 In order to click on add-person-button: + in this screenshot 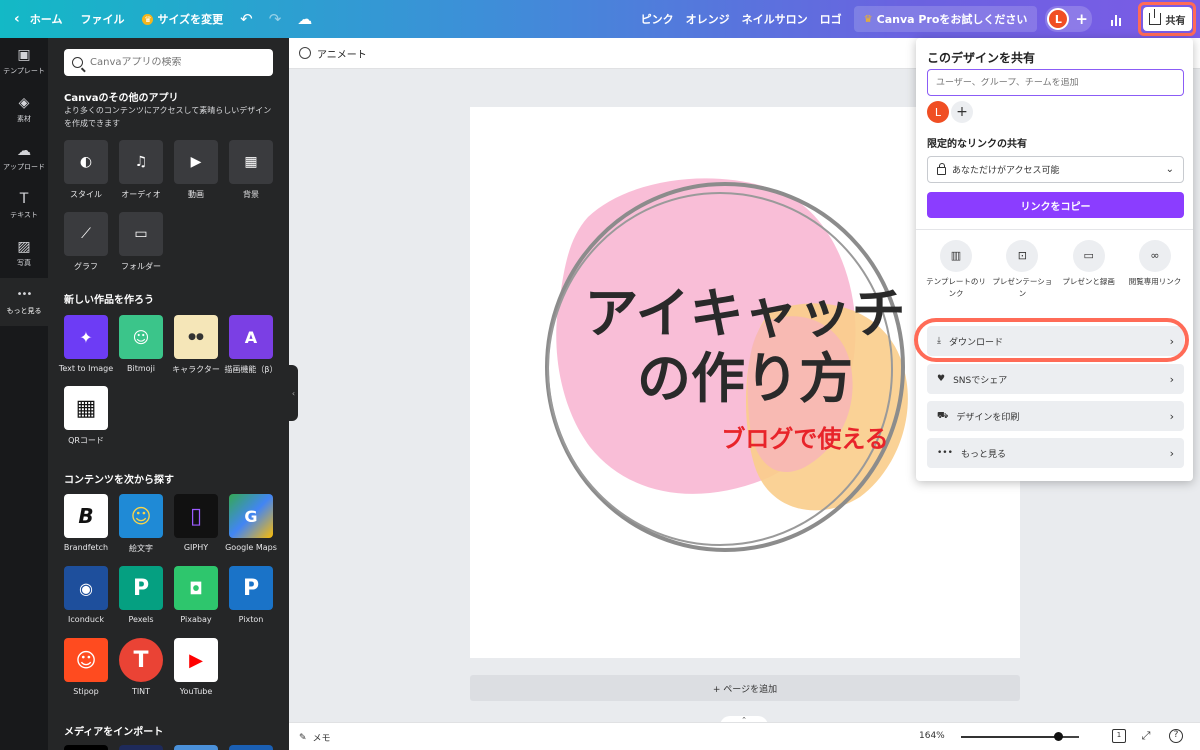, I will do `click(962, 112)`.